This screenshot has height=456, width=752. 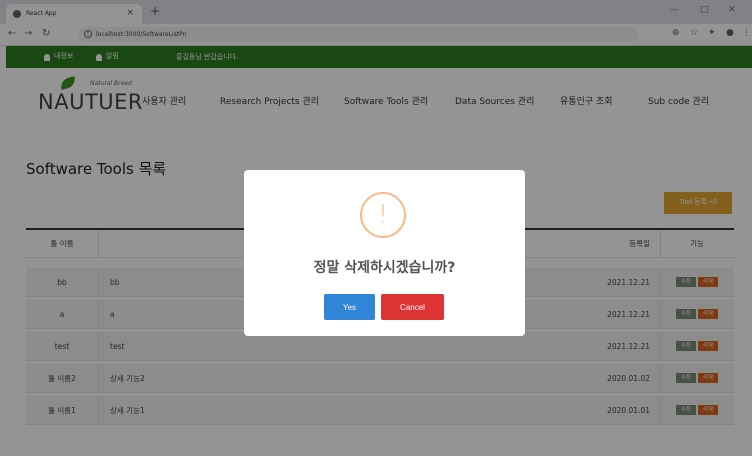 I want to click on warning-icon: !, so click(x=383, y=215).